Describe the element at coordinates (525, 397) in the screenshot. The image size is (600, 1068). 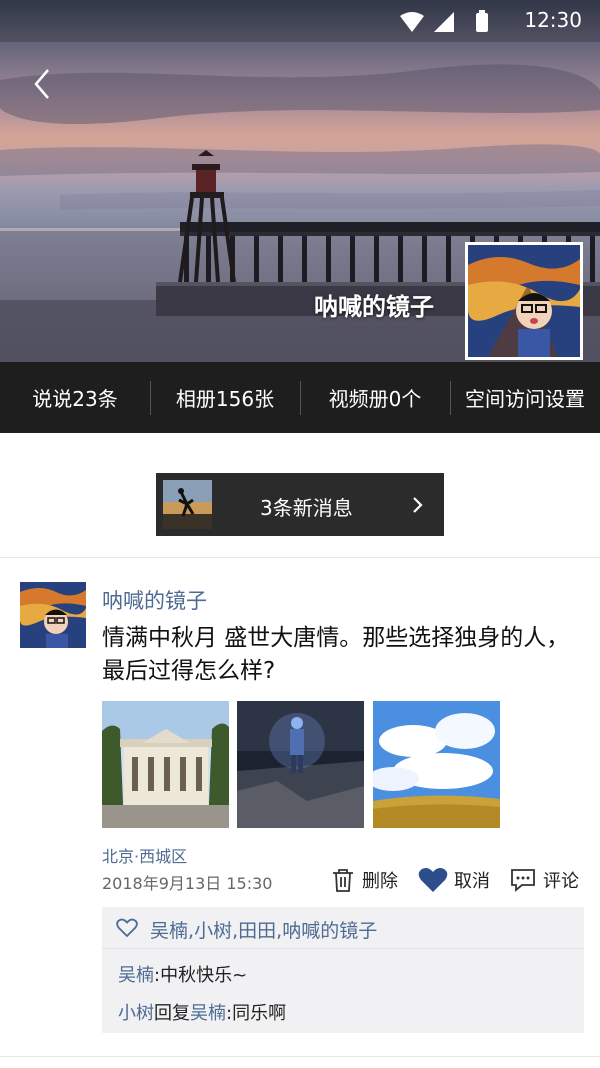
I see `stat-access-settings: 空间访问设置` at that location.